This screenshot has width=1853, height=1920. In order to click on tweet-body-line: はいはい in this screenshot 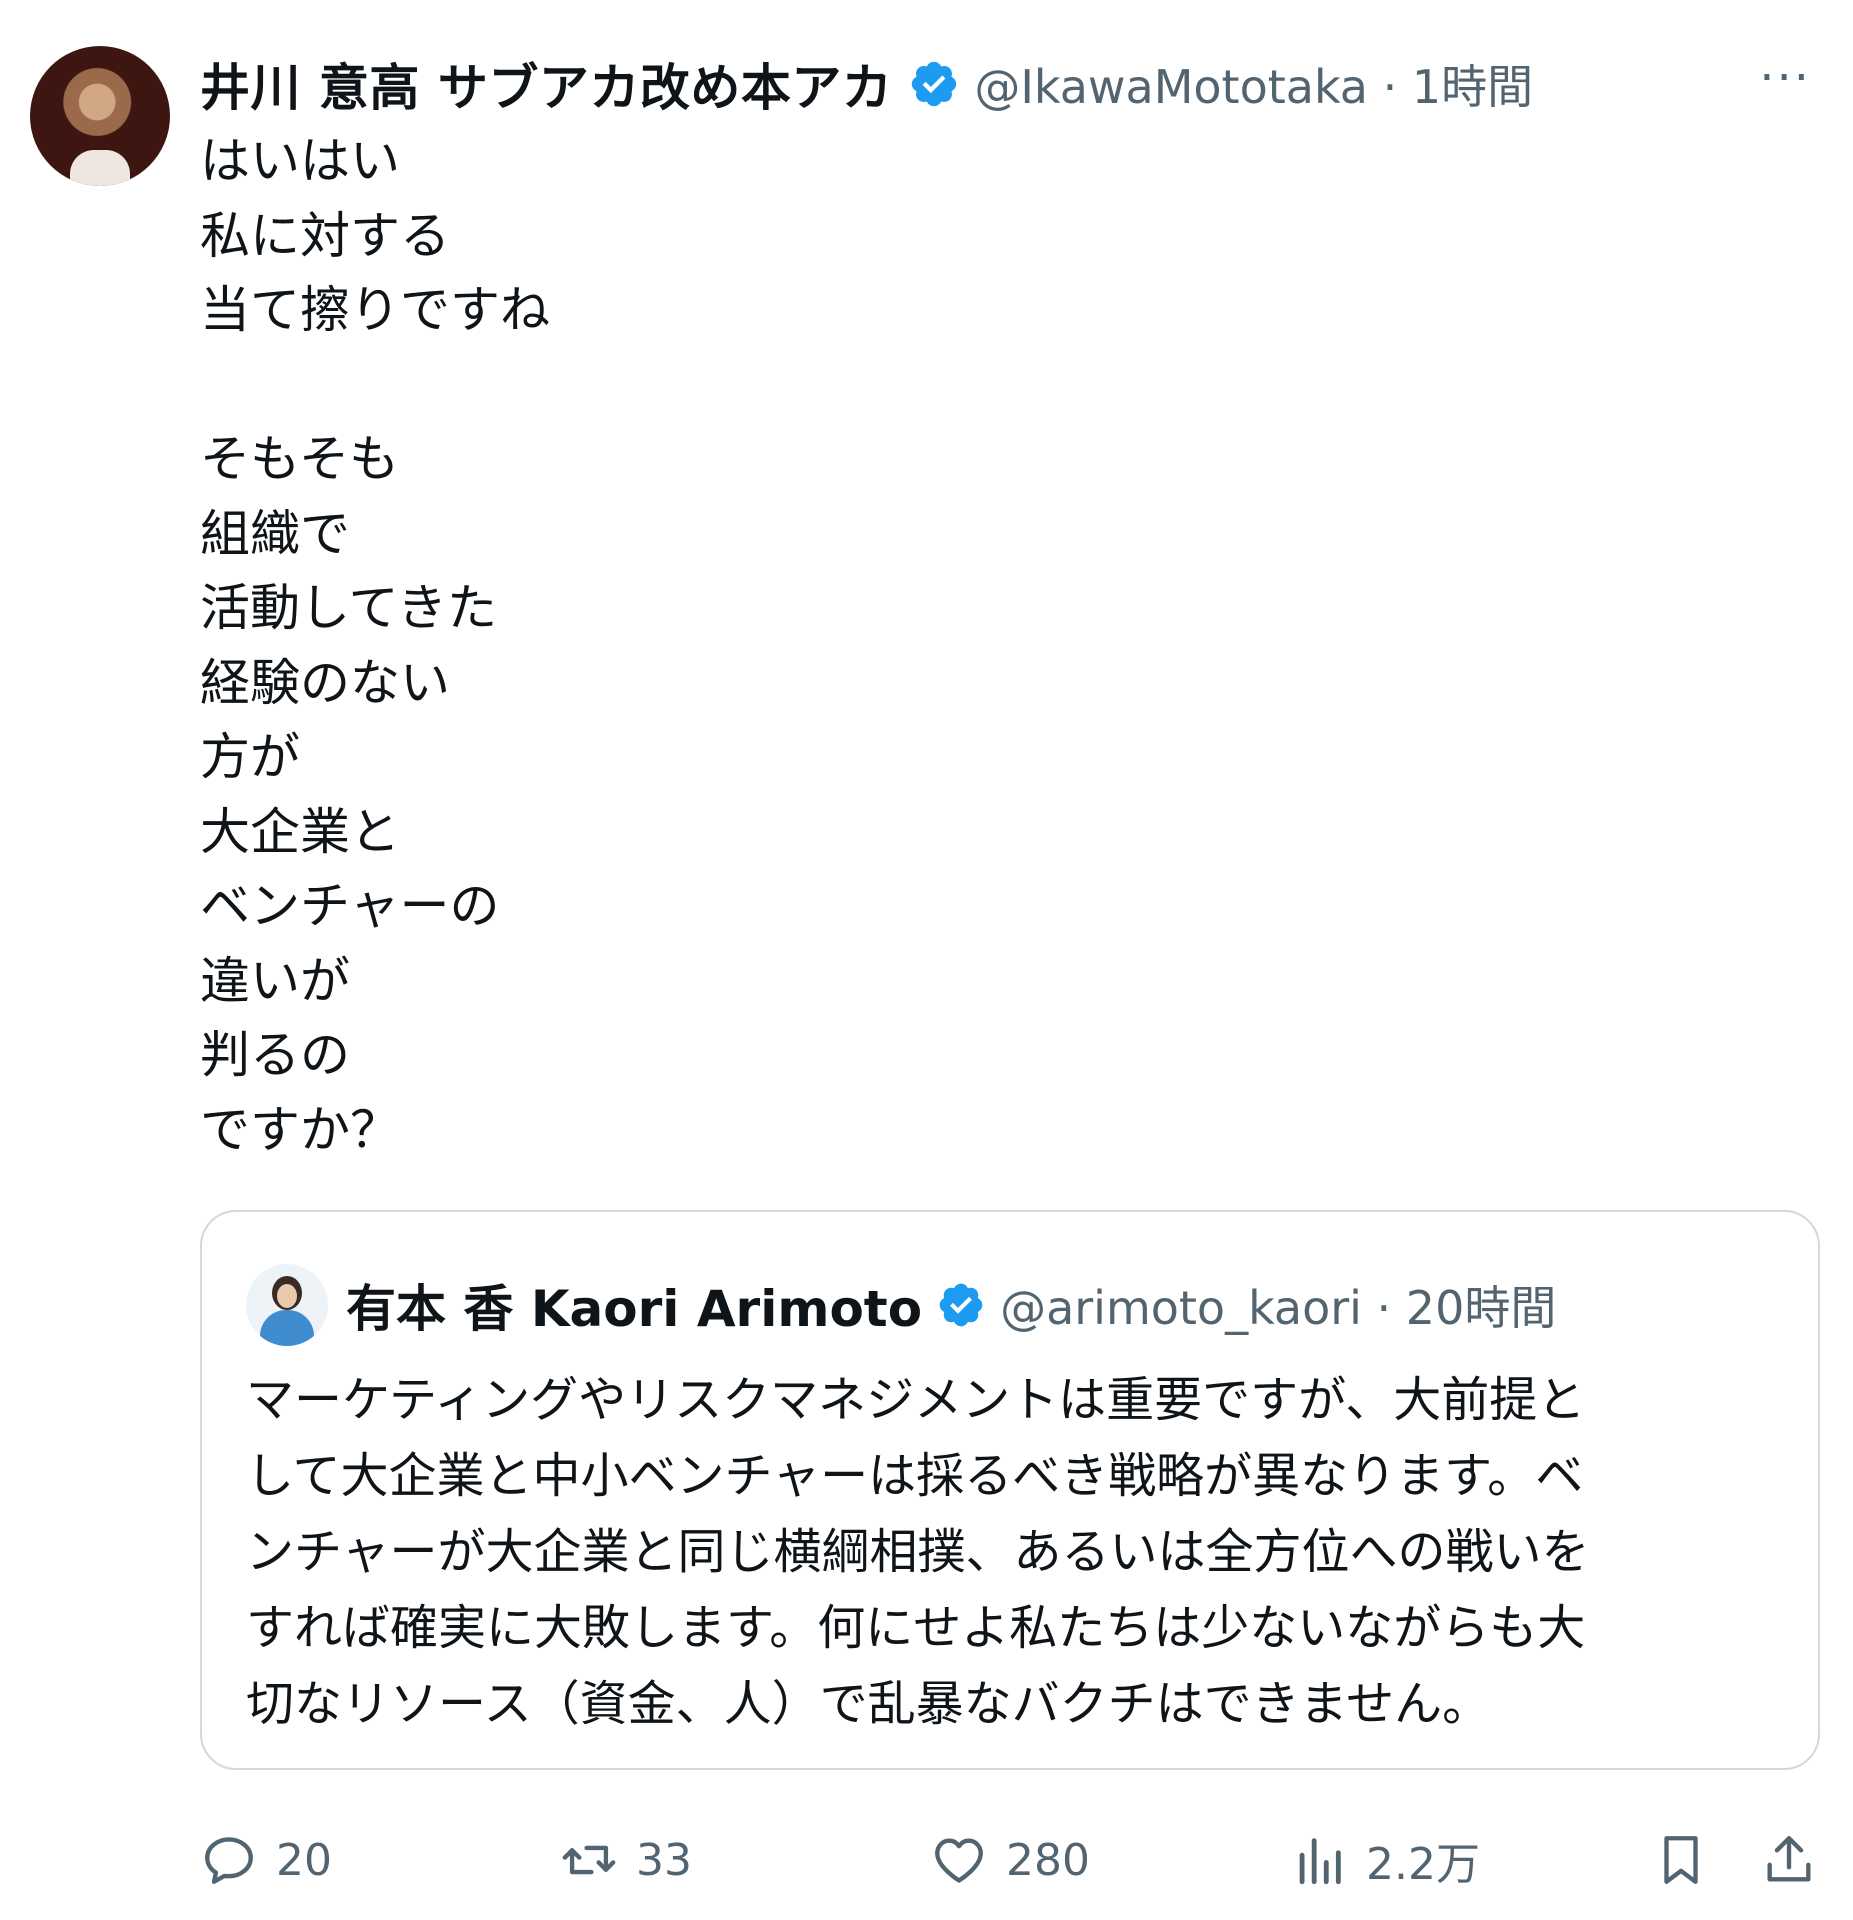, I will do `click(300, 161)`.